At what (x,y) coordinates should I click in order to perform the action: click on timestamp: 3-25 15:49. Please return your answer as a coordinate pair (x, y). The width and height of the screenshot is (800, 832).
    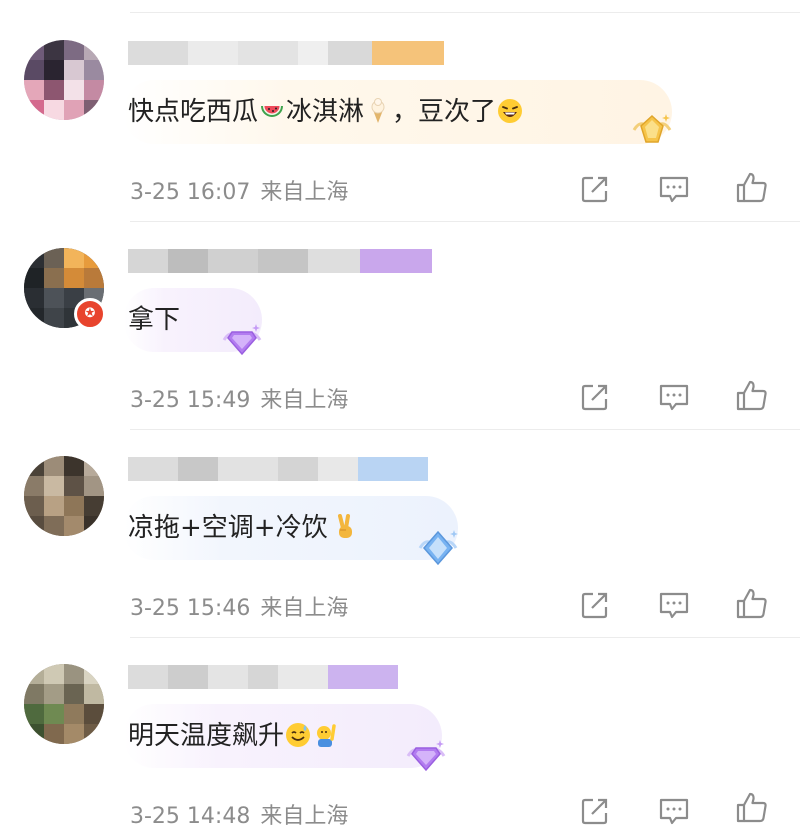
    Looking at the image, I should click on (190, 400).